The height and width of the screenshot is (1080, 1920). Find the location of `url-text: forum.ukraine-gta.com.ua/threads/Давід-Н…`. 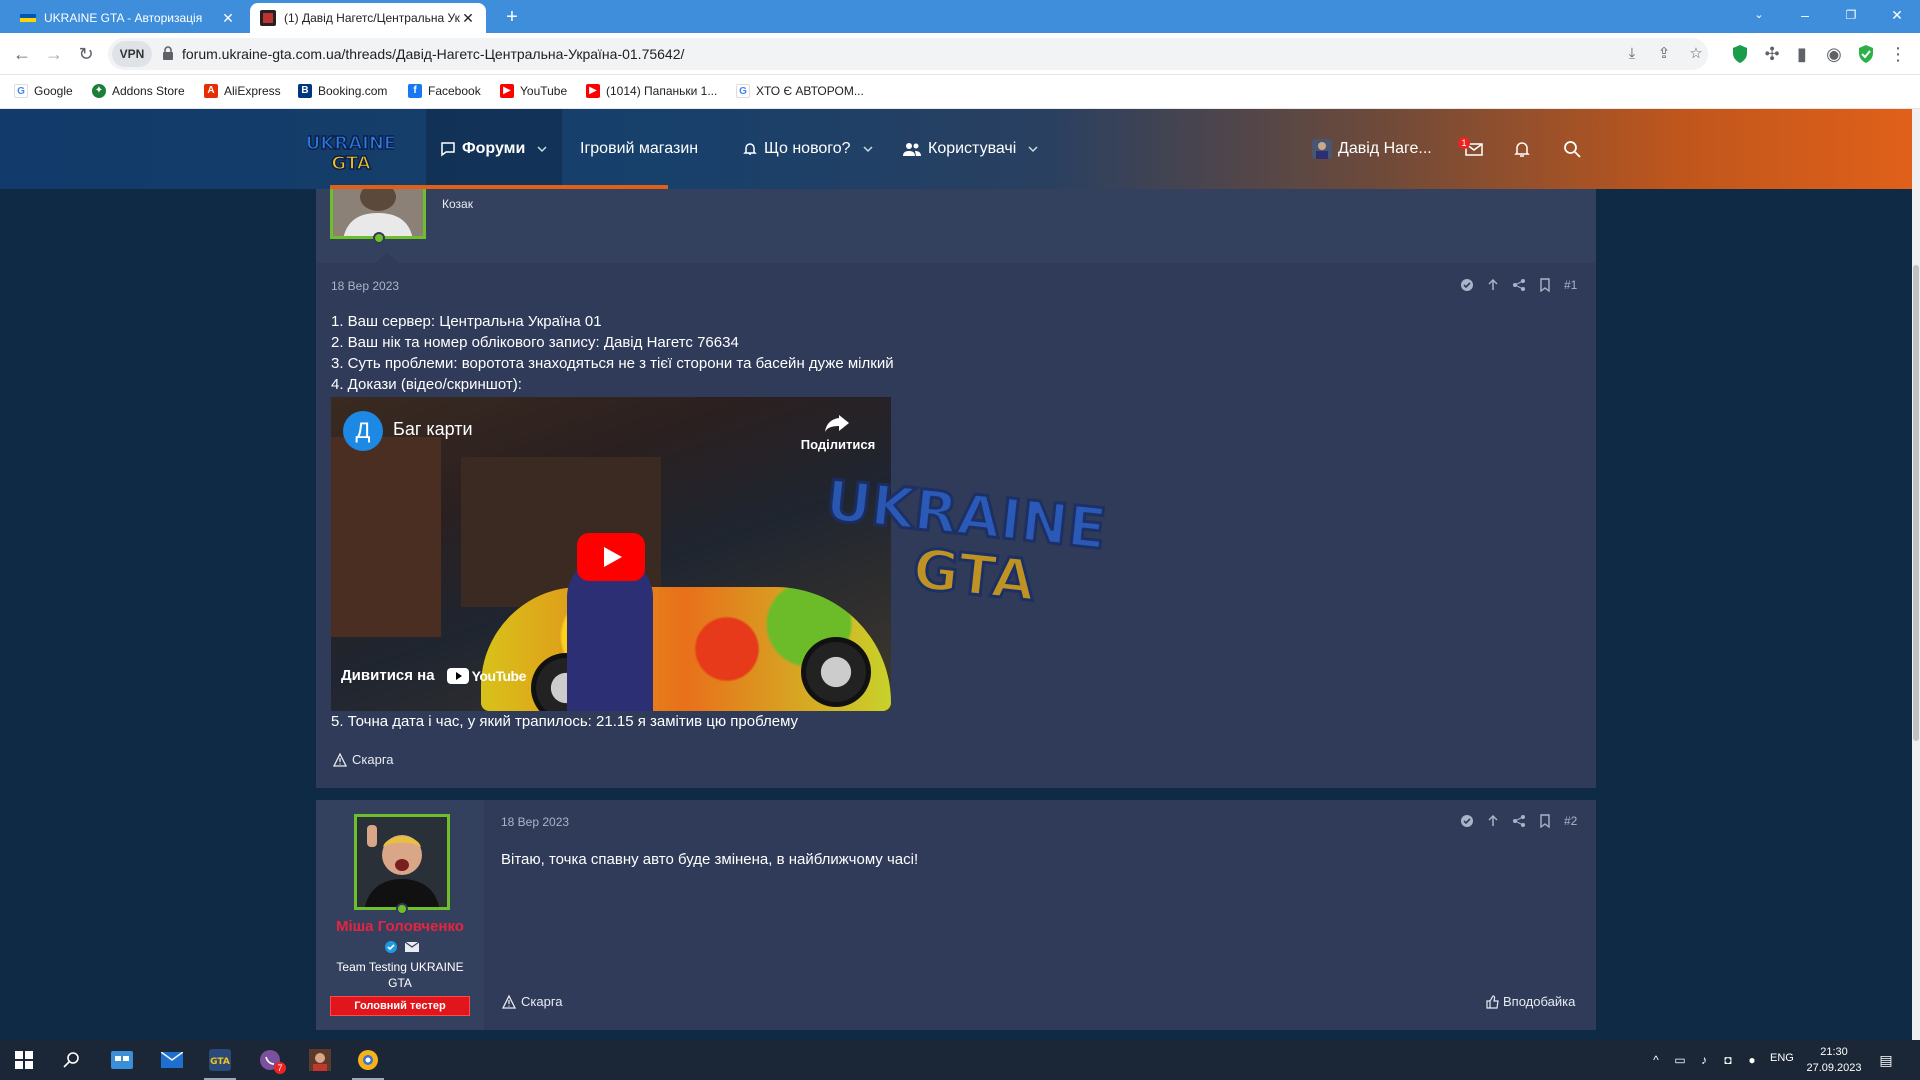

url-text: forum.ukraine-gta.com.ua/threads/Давід-Н… is located at coordinates (433, 54).